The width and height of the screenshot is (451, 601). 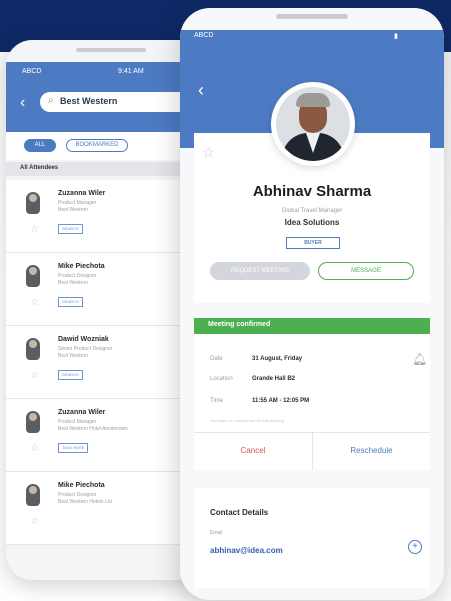 What do you see at coordinates (312, 191) in the screenshot?
I see `profile-name: Abhinav Sharma` at bounding box center [312, 191].